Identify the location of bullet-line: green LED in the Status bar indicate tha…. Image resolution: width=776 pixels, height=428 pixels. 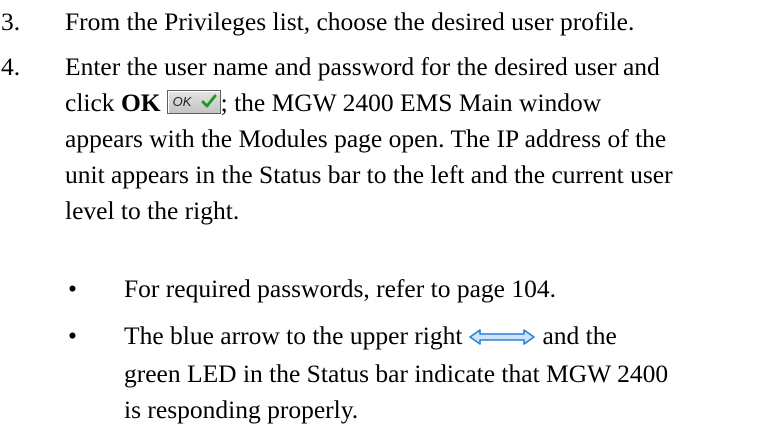
(396, 373).